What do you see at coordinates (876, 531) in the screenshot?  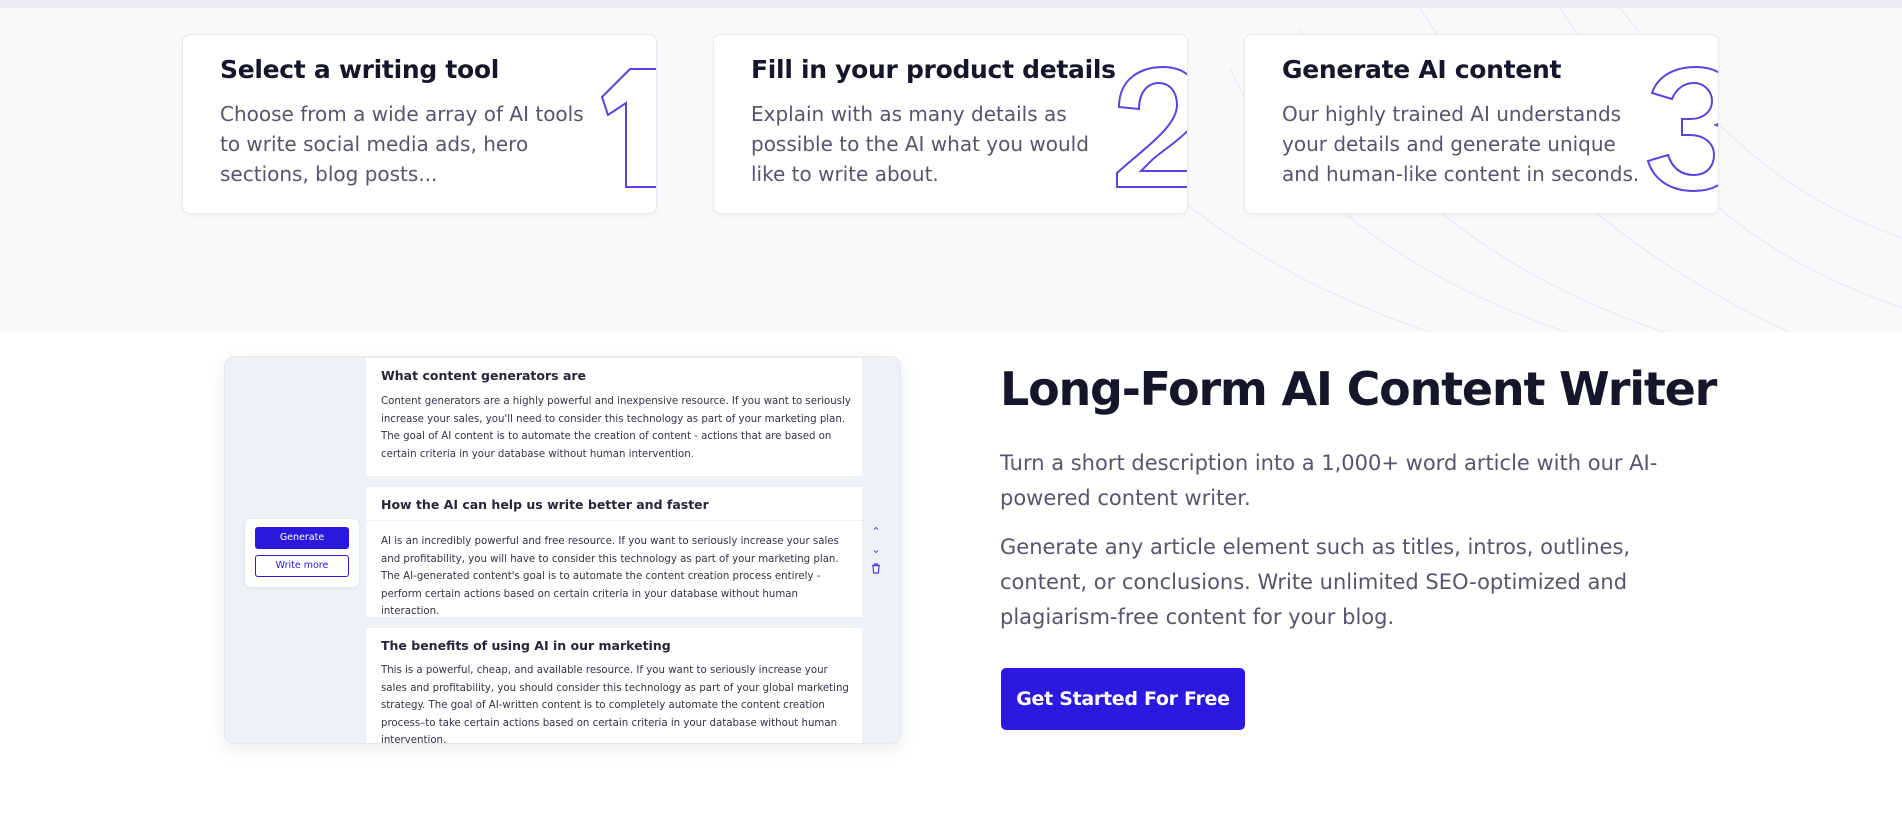 I see `chevron-up-icon: ⌃` at bounding box center [876, 531].